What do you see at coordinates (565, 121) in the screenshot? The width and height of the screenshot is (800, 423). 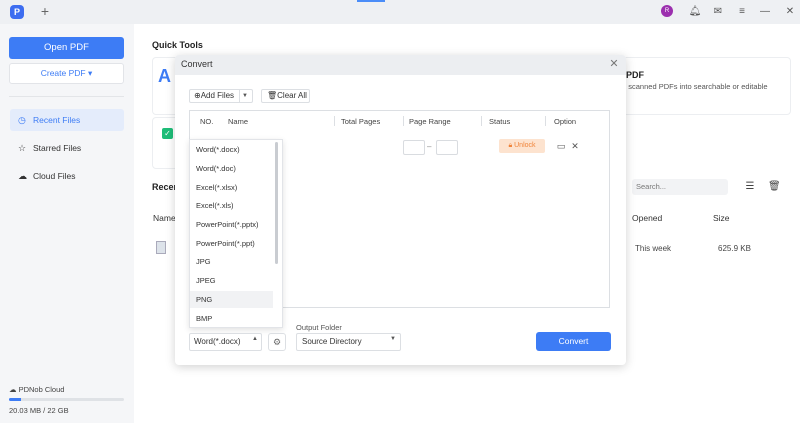 I see `column-option: Option` at bounding box center [565, 121].